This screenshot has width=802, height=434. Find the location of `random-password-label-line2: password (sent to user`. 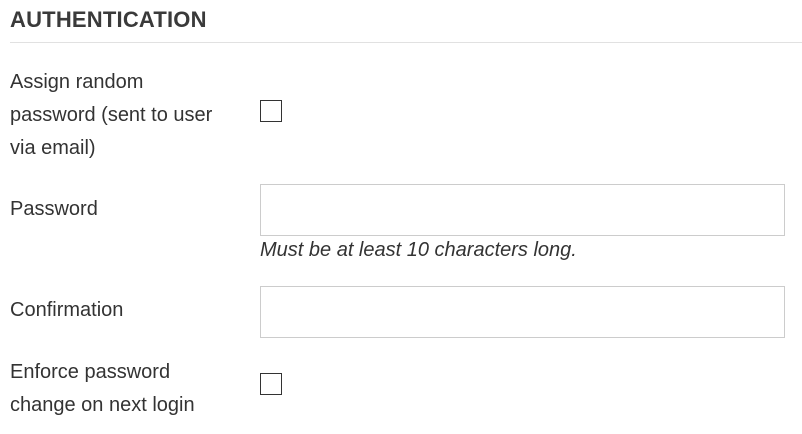

random-password-label-line2: password (sent to user is located at coordinates (111, 115).